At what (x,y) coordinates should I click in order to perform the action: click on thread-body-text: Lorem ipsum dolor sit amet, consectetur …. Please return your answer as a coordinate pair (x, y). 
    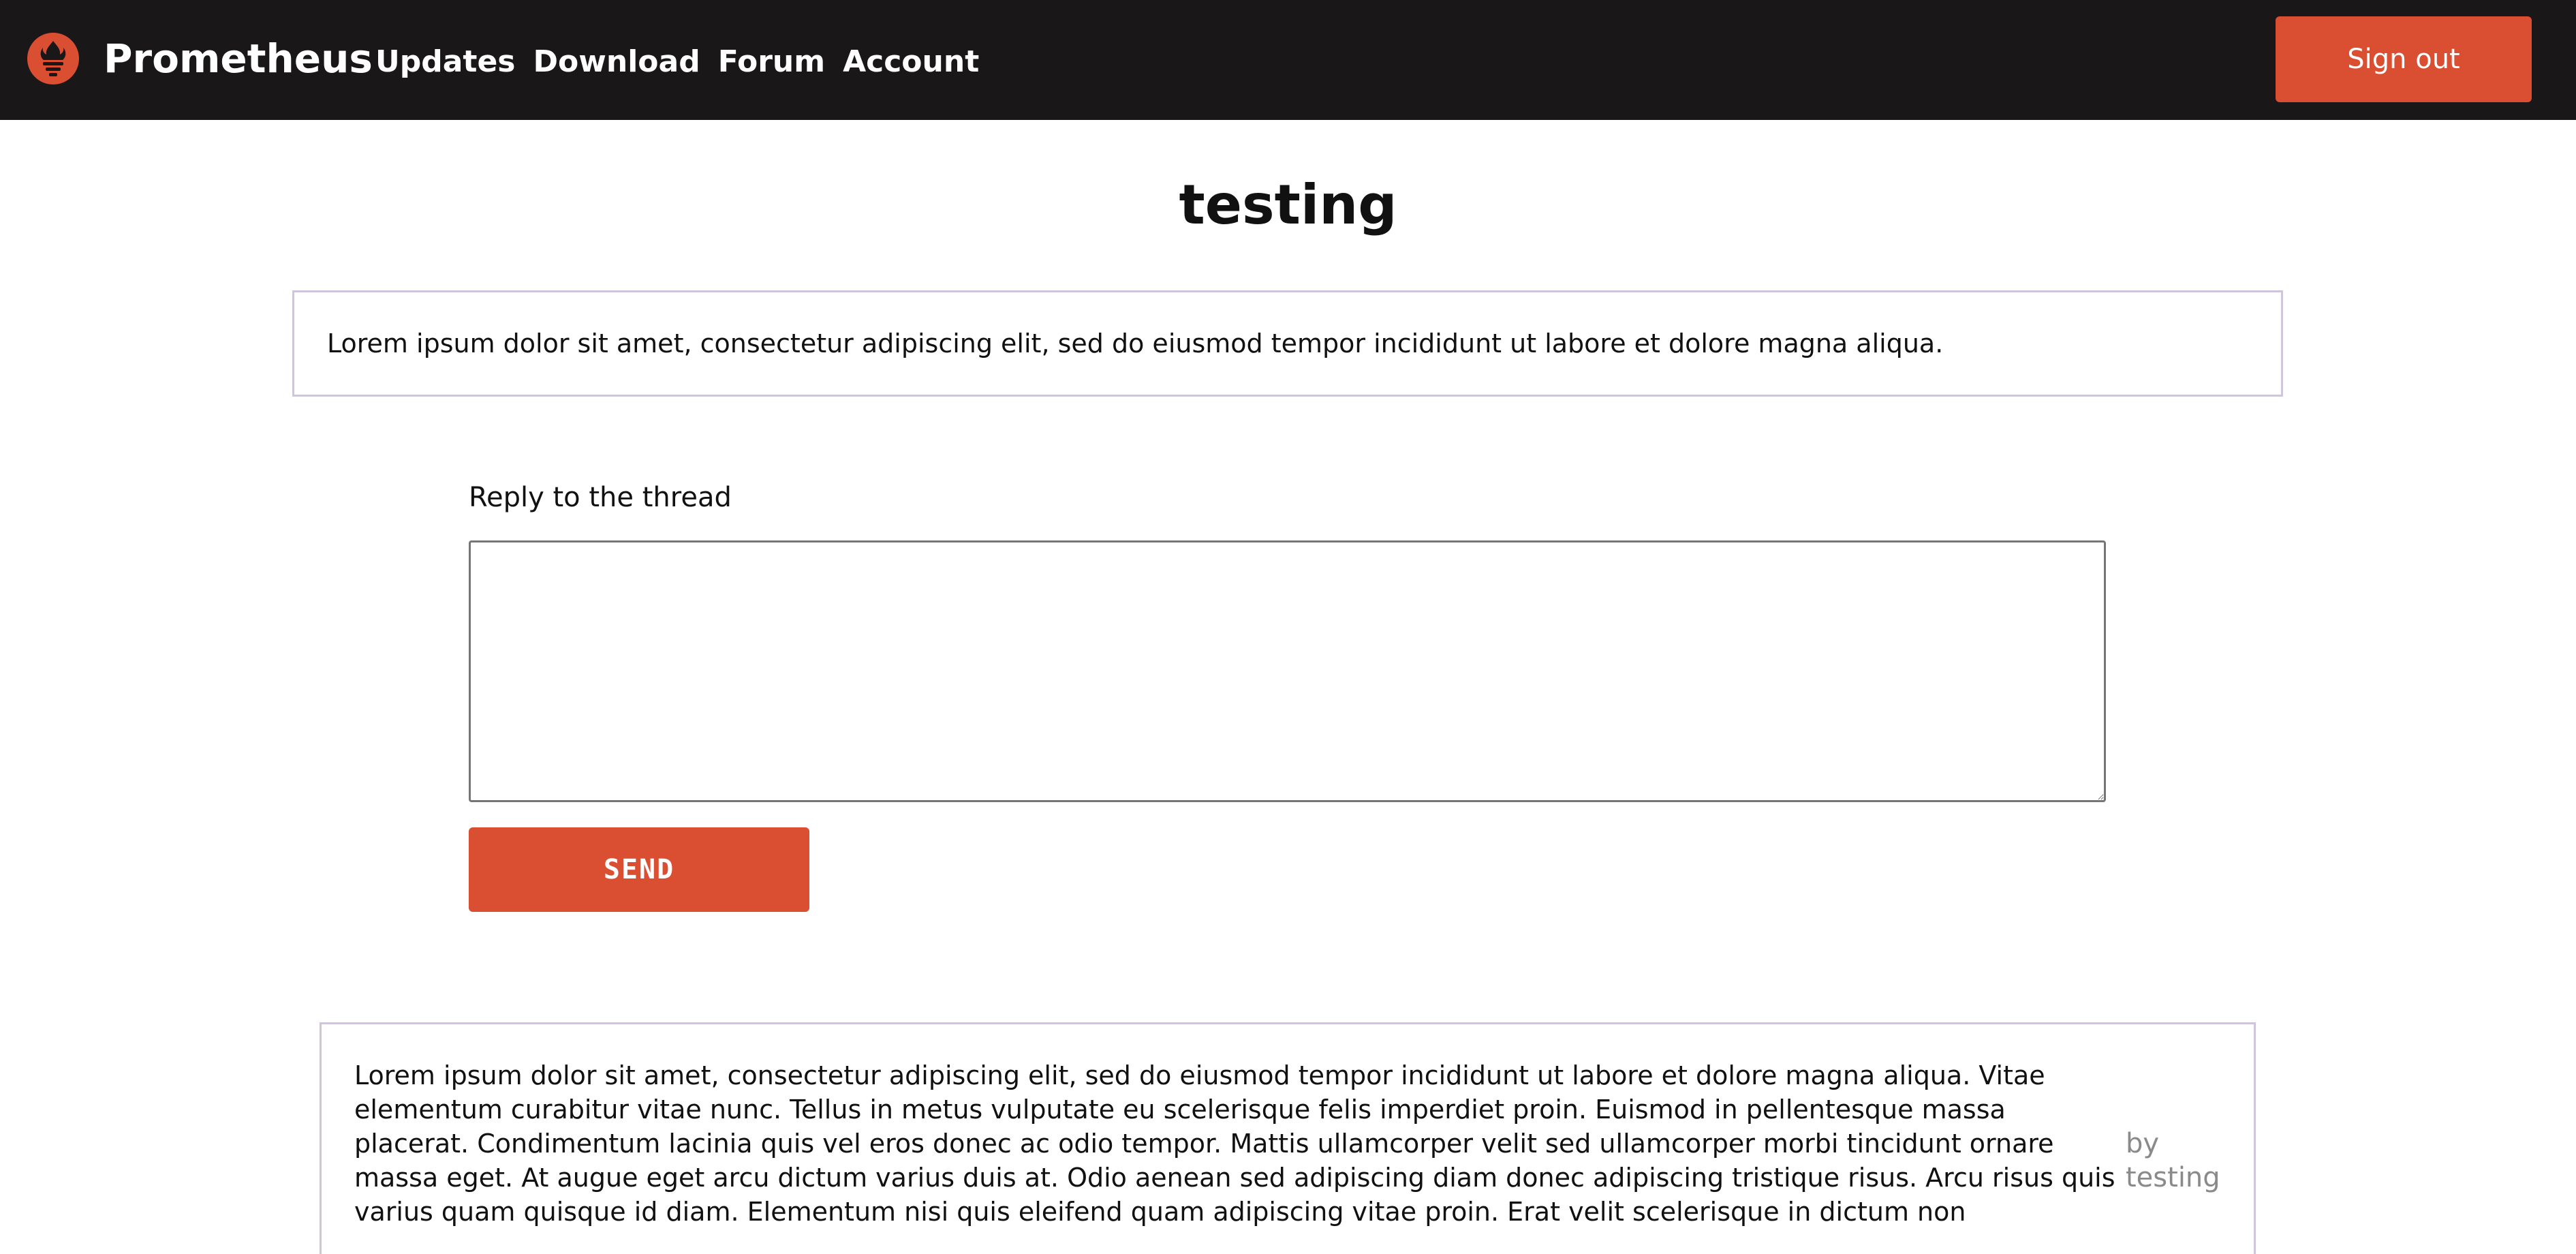
    Looking at the image, I should click on (1135, 343).